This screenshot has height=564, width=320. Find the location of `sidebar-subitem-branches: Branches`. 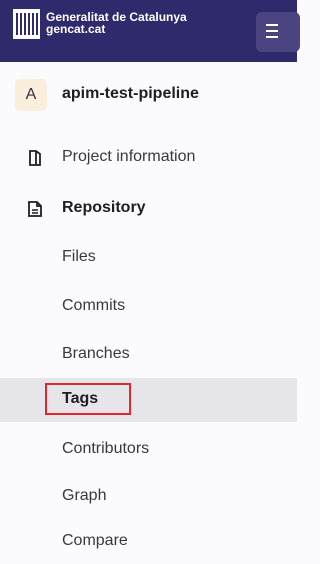

sidebar-subitem-branches: Branches is located at coordinates (148, 355).